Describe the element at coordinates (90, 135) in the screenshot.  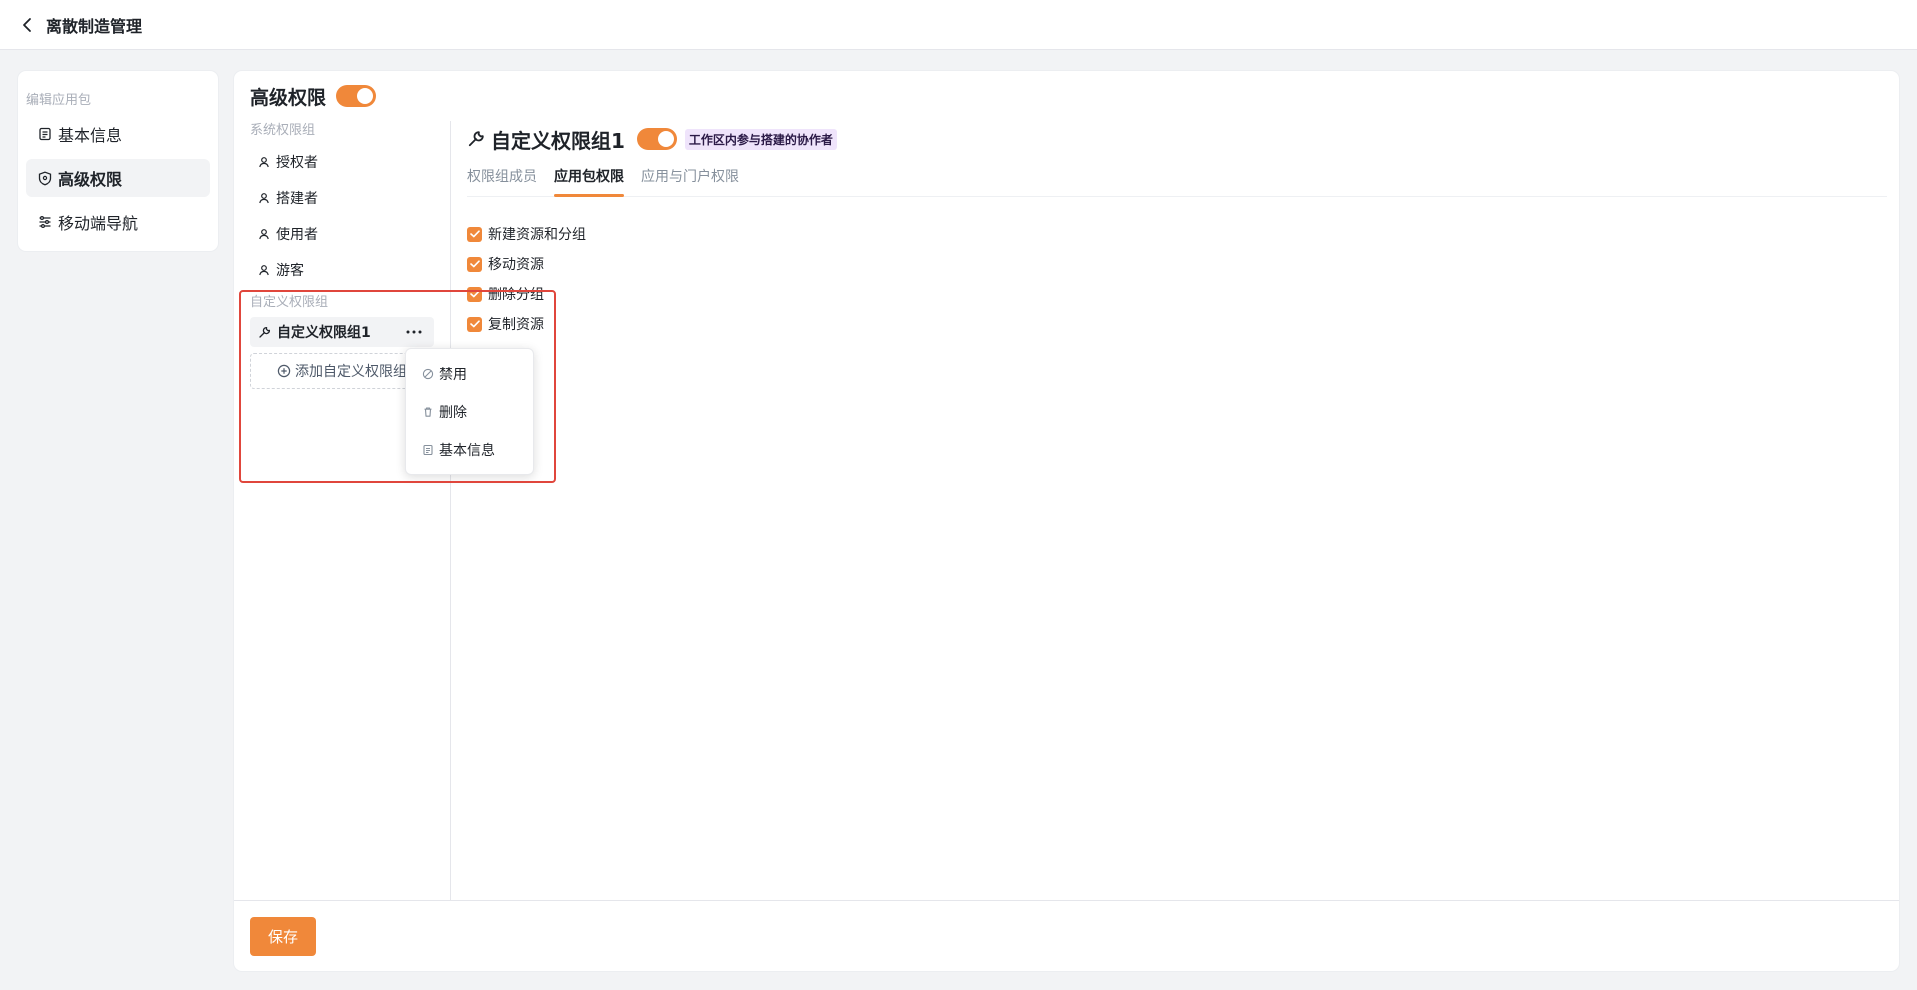
I see `sidebar-item-label: 基本信息` at that location.